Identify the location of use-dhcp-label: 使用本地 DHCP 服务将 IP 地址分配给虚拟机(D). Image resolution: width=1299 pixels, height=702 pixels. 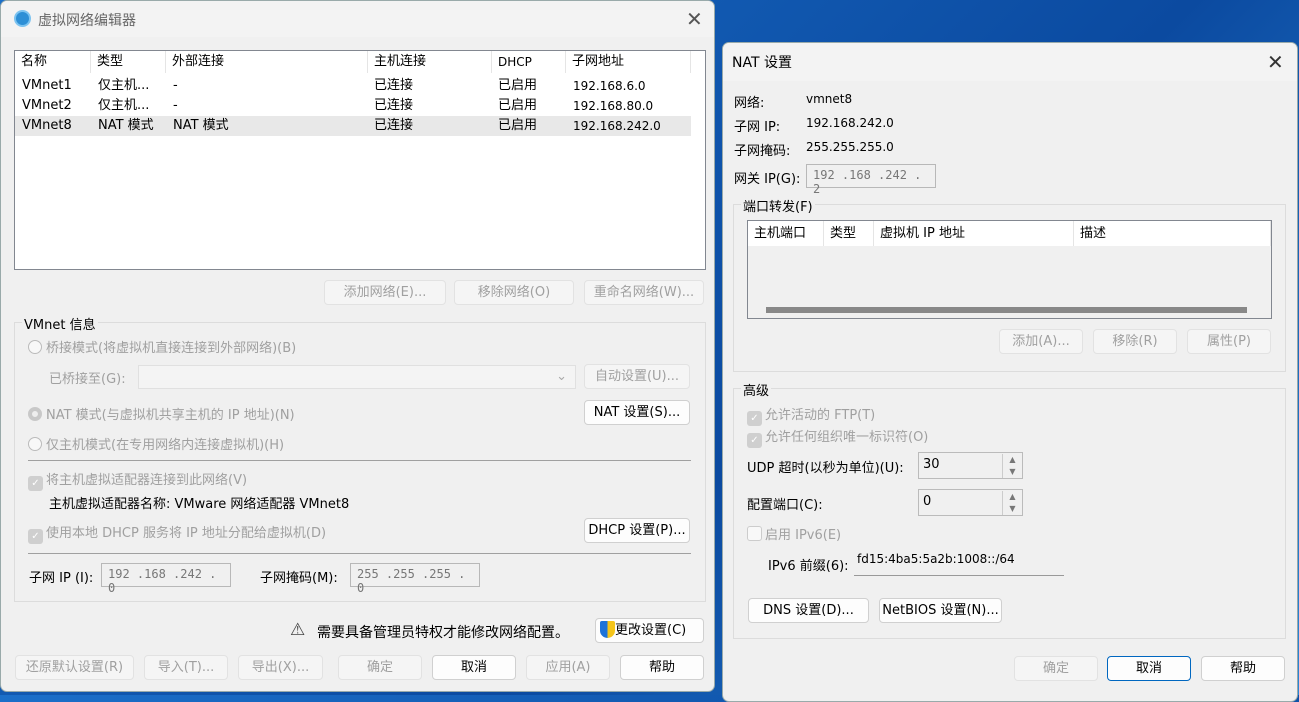
(186, 533).